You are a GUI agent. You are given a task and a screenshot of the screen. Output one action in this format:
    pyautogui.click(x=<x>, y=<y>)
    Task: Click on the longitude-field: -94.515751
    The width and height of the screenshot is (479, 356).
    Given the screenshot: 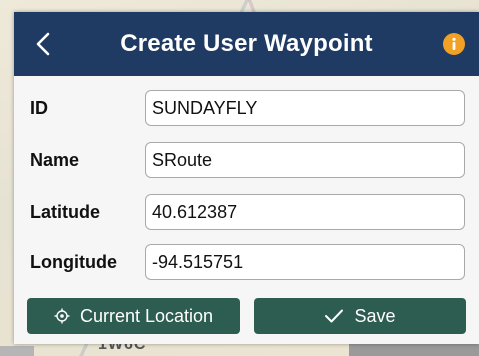 What is the action you would take?
    pyautogui.click(x=305, y=262)
    